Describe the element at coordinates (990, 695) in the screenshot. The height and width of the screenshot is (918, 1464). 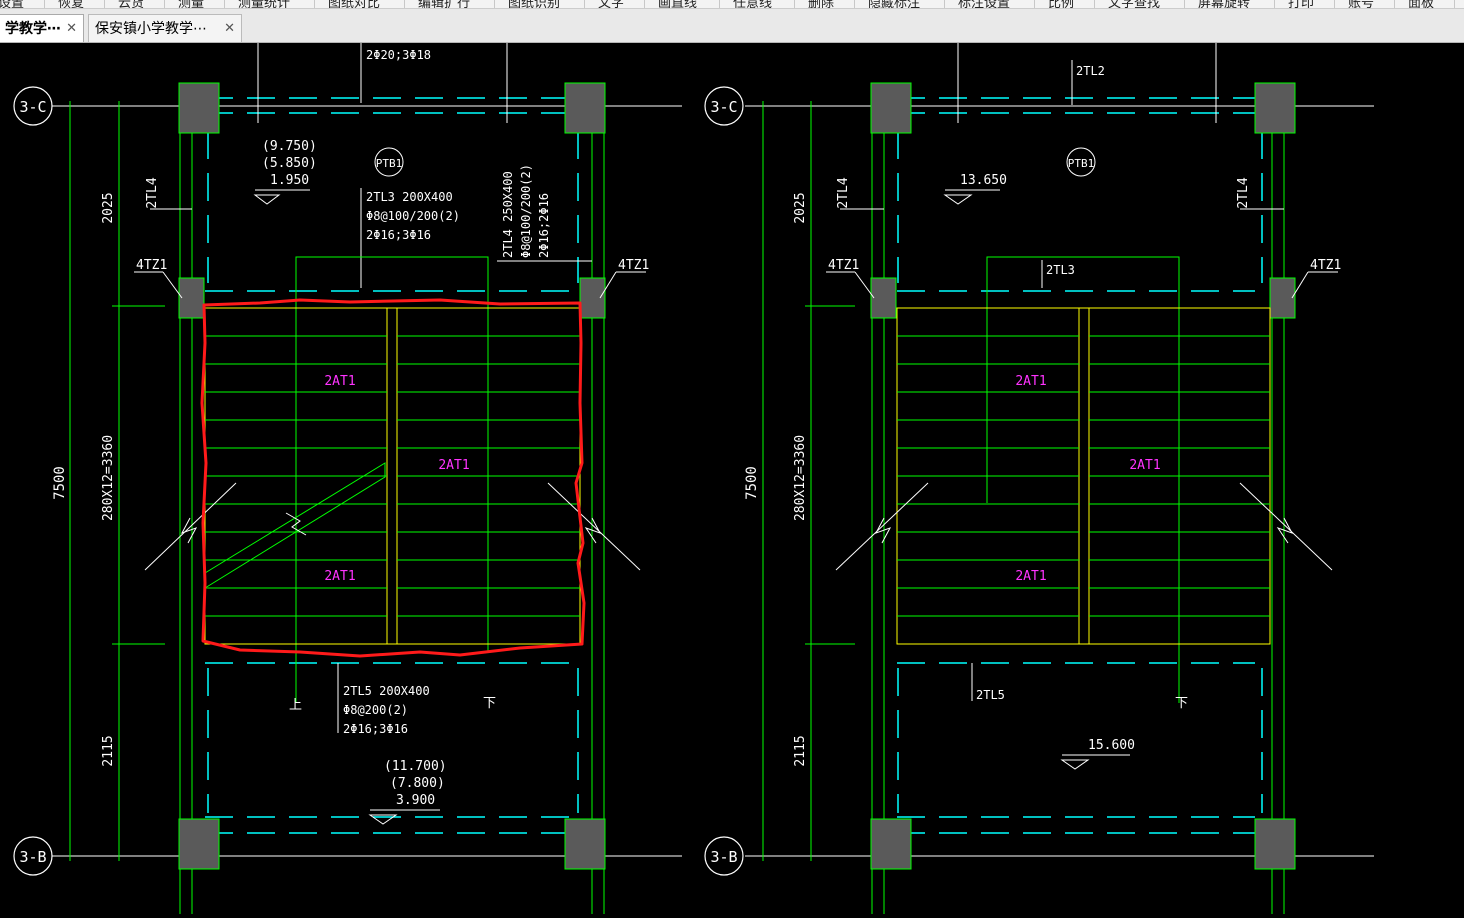
I see `beam-label: 2TL5` at that location.